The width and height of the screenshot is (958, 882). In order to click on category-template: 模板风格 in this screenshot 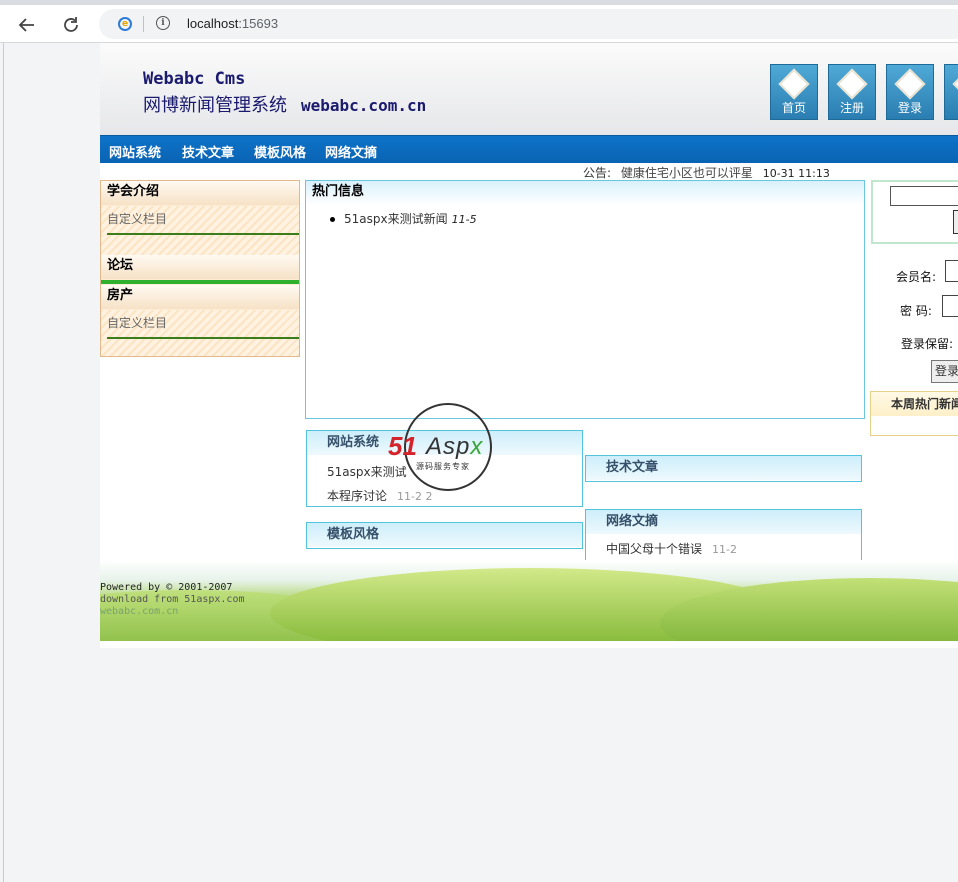, I will do `click(444, 535)`.